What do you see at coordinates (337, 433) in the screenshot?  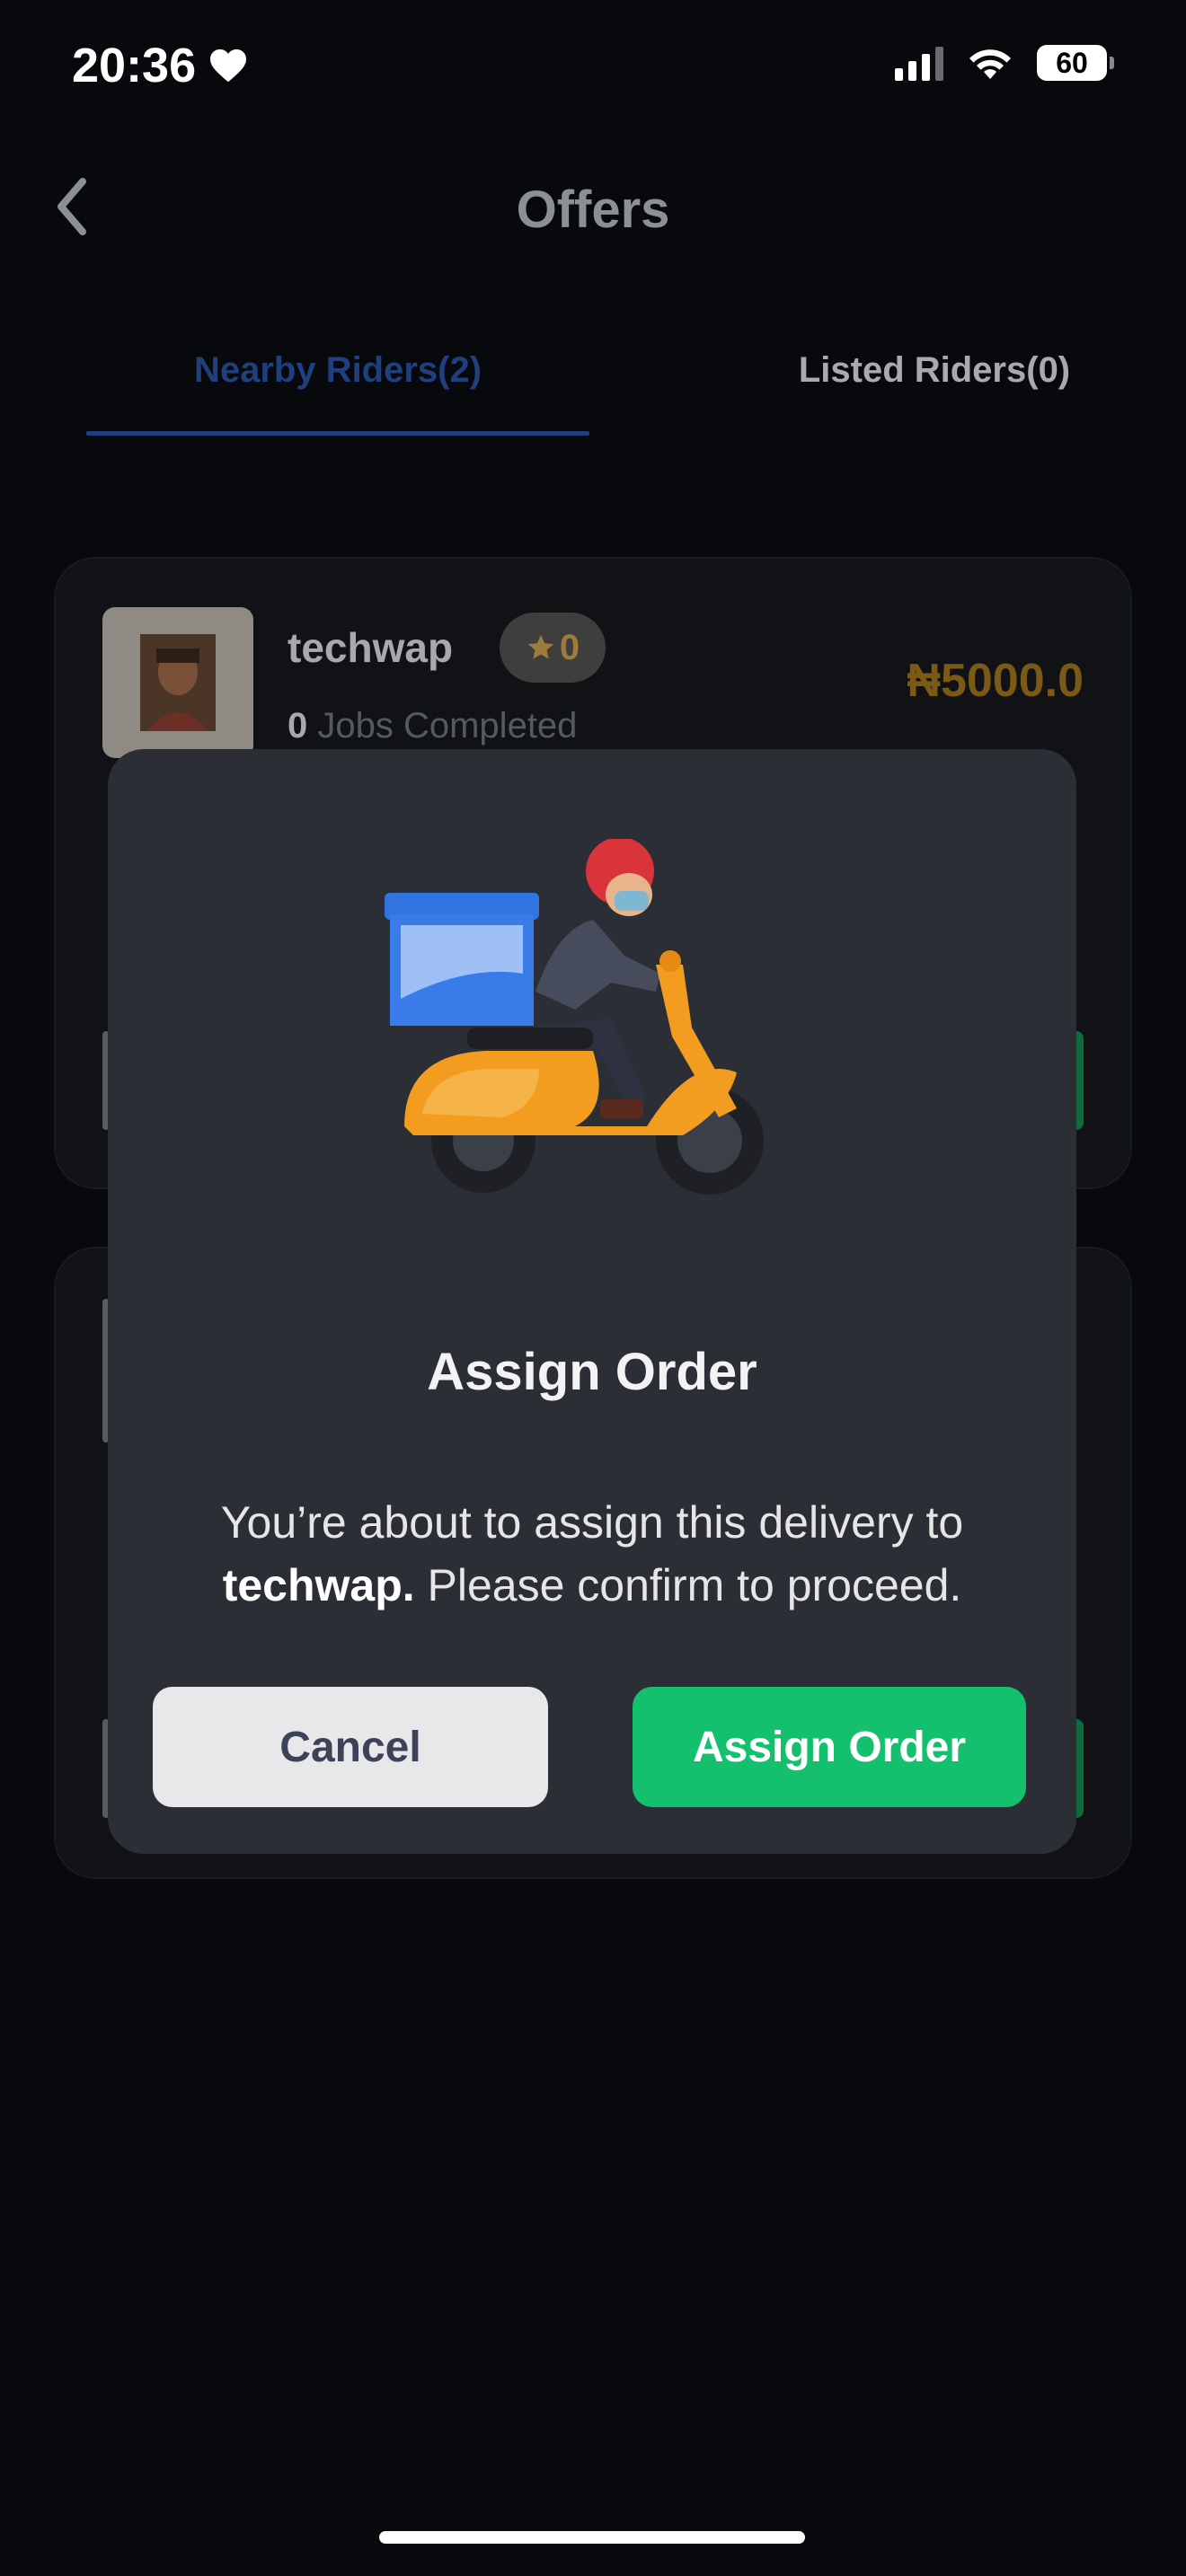 I see `active-tab-indicator` at bounding box center [337, 433].